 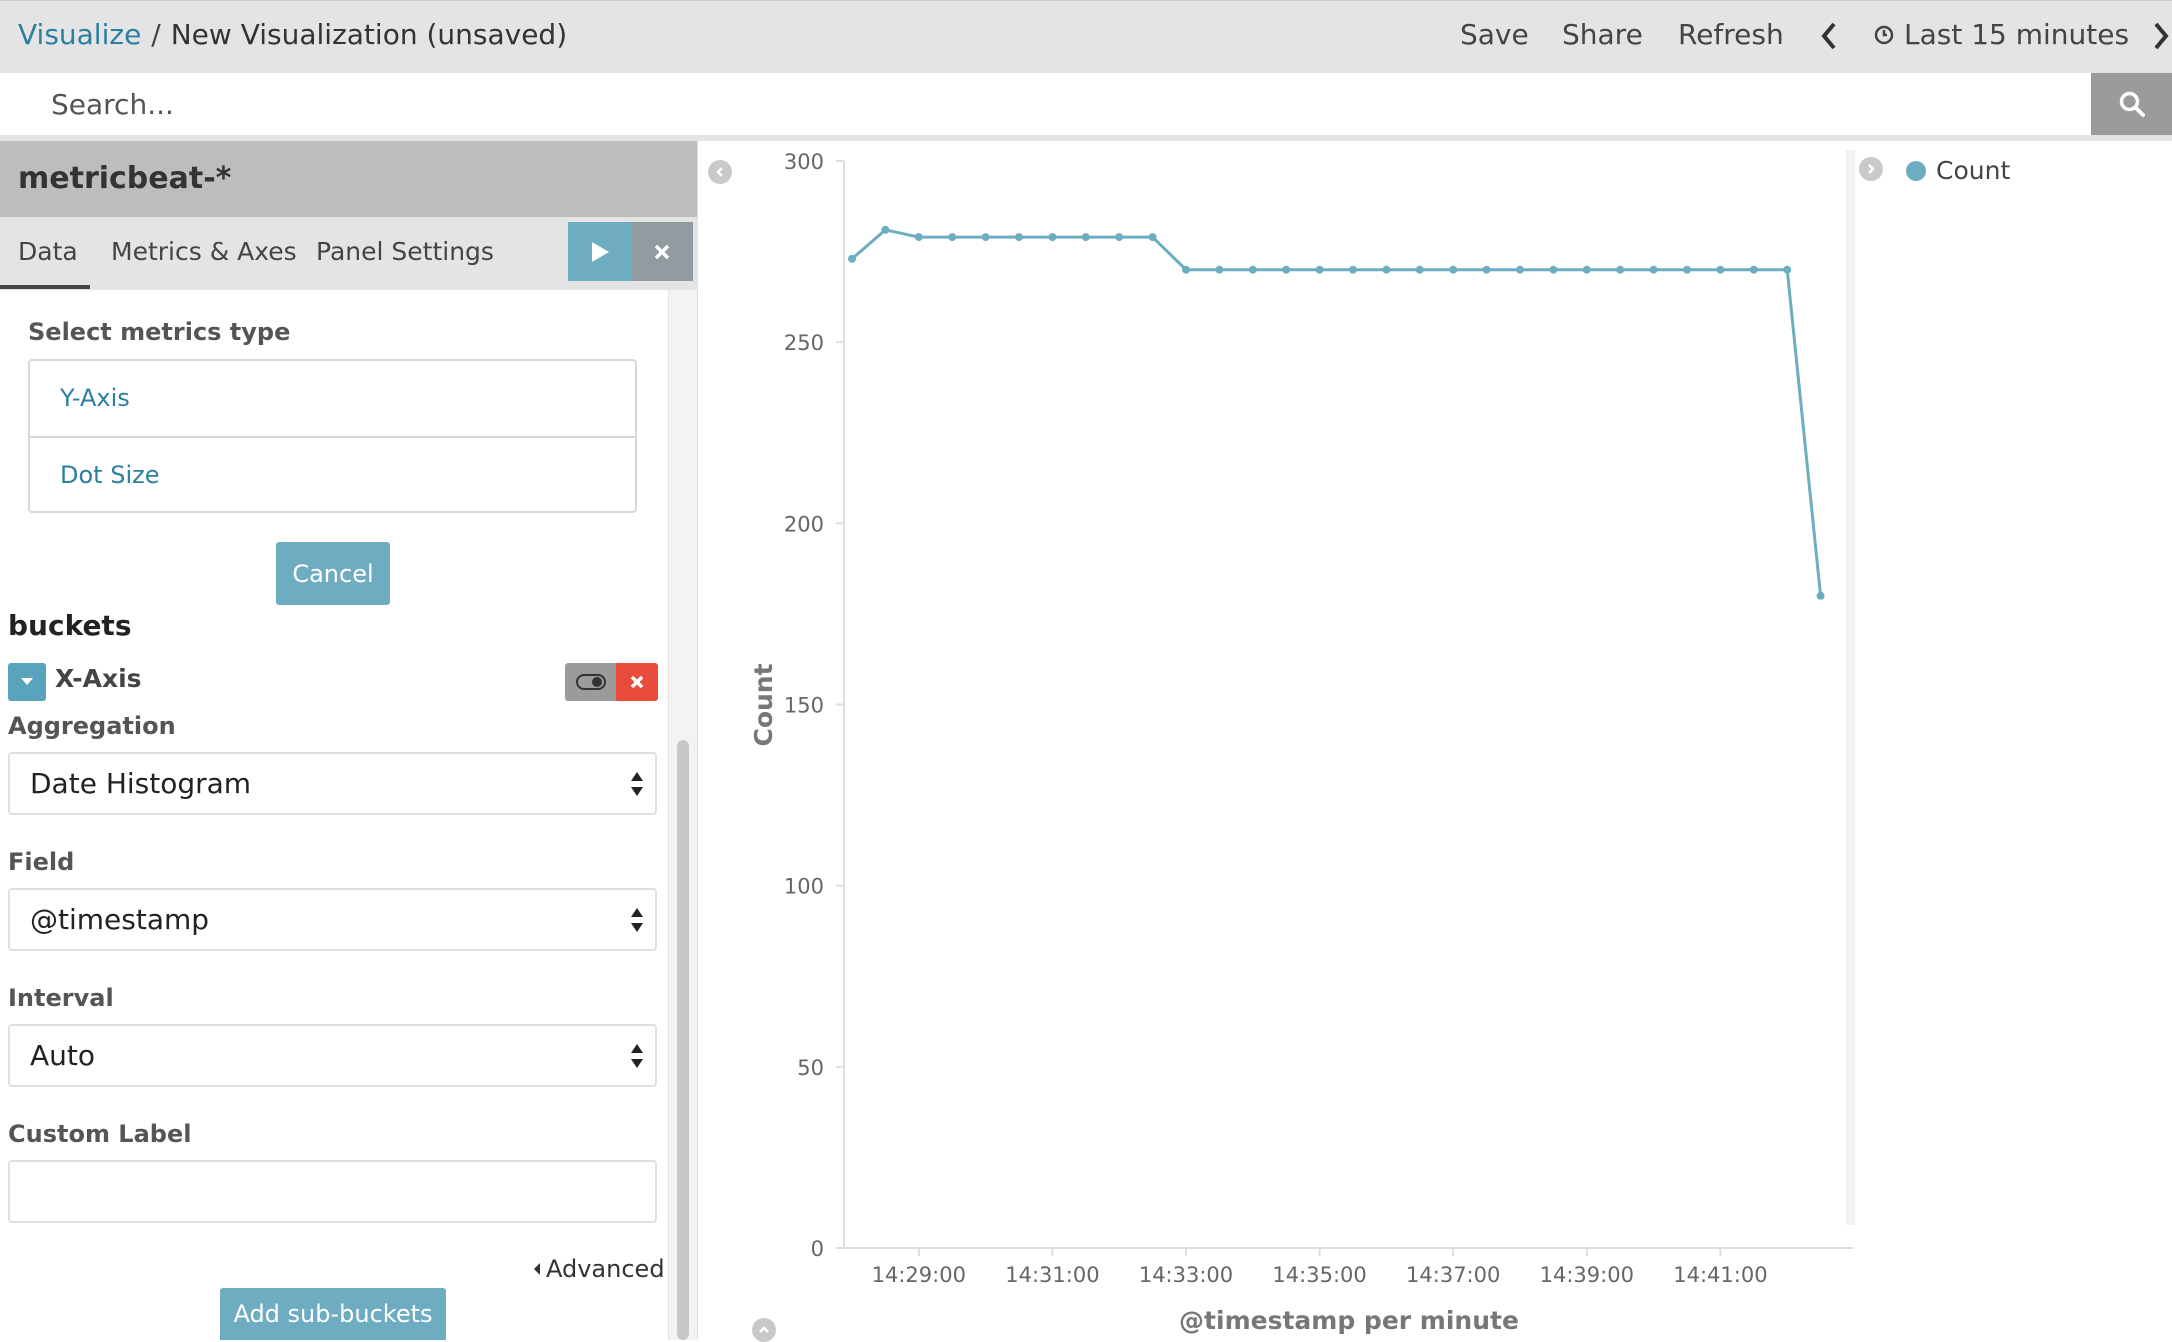 What do you see at coordinates (2162, 36) in the screenshot?
I see `chevron-right-icon` at bounding box center [2162, 36].